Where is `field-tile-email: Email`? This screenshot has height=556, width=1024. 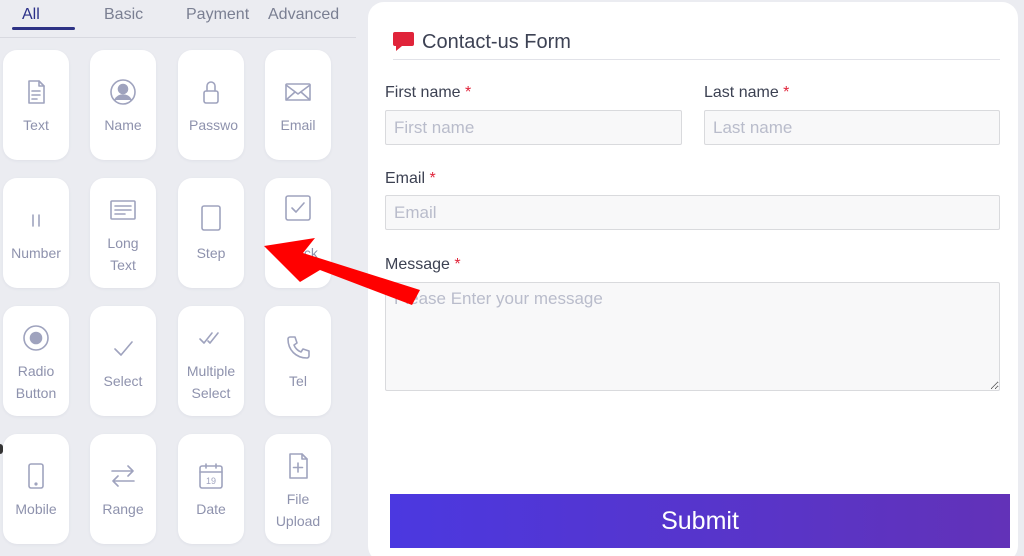 field-tile-email: Email is located at coordinates (298, 105).